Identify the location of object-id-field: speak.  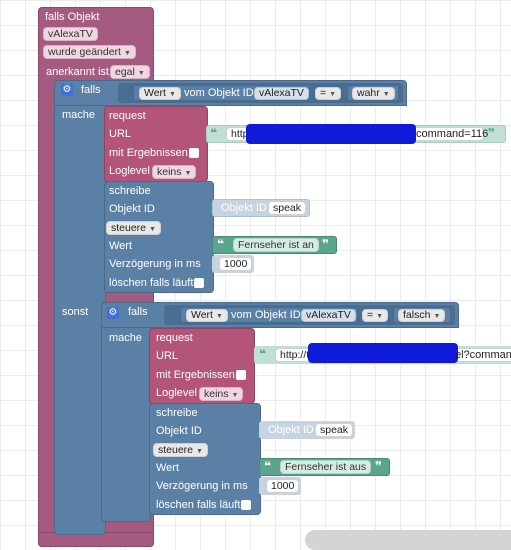
(287, 208).